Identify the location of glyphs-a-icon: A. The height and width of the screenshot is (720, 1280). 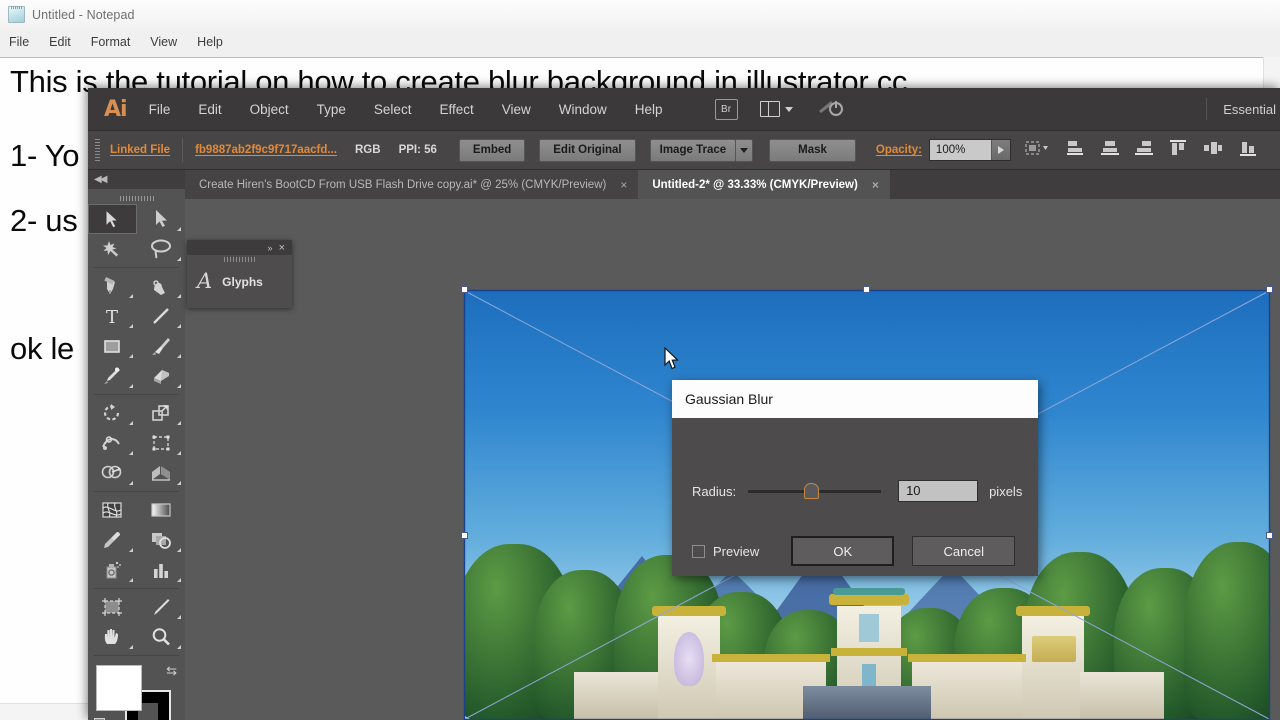
(205, 281).